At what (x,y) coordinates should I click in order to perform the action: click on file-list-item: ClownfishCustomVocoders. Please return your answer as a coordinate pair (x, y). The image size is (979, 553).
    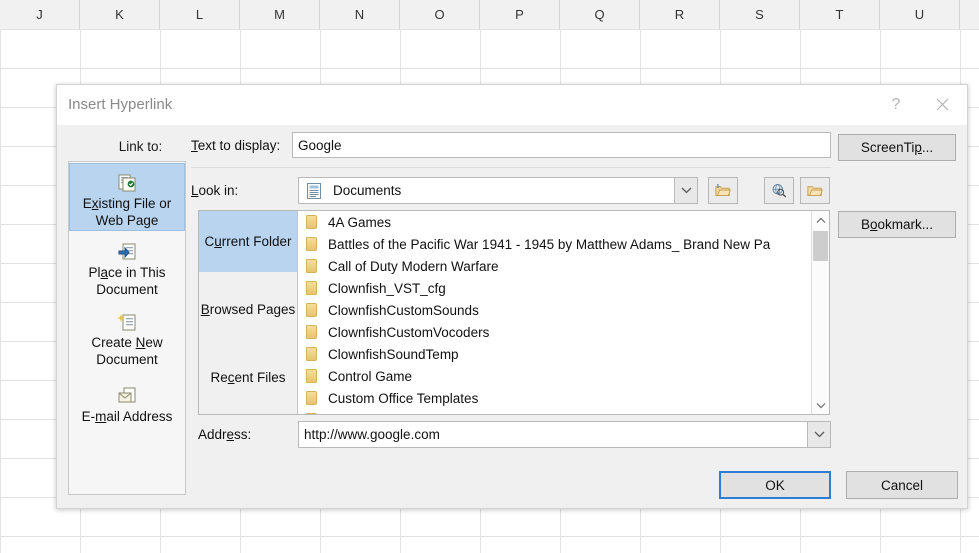
    Looking at the image, I should click on (563, 332).